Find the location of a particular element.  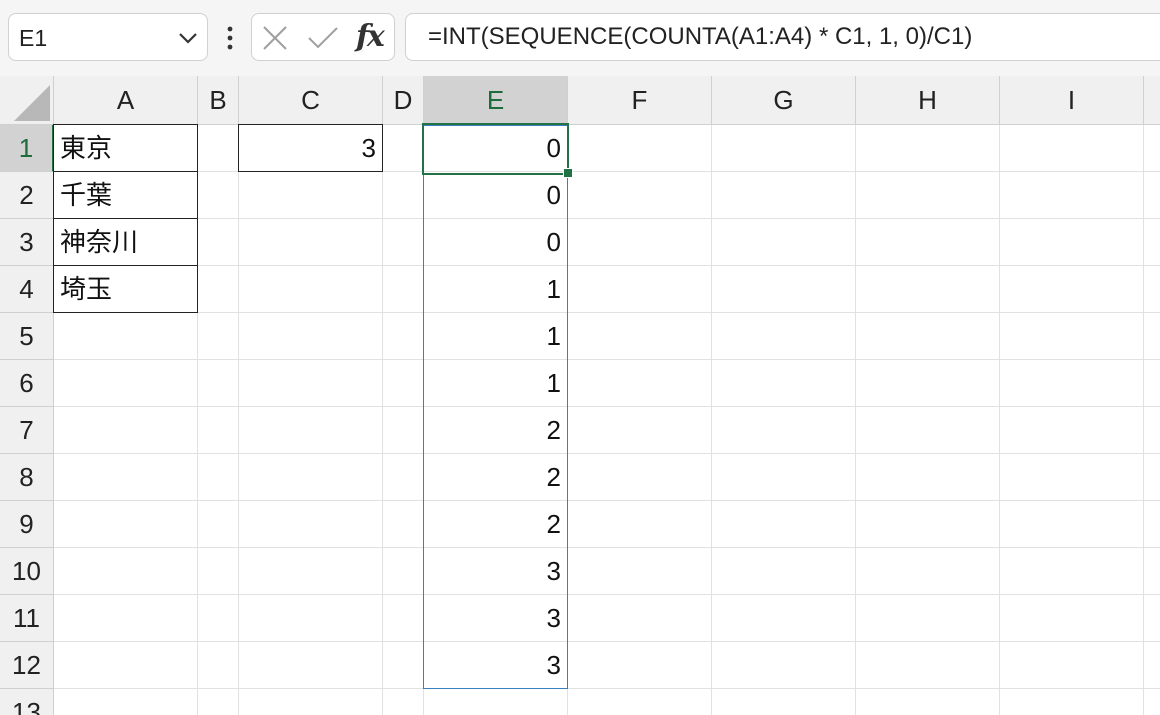

cell-c13 is located at coordinates (311, 702).